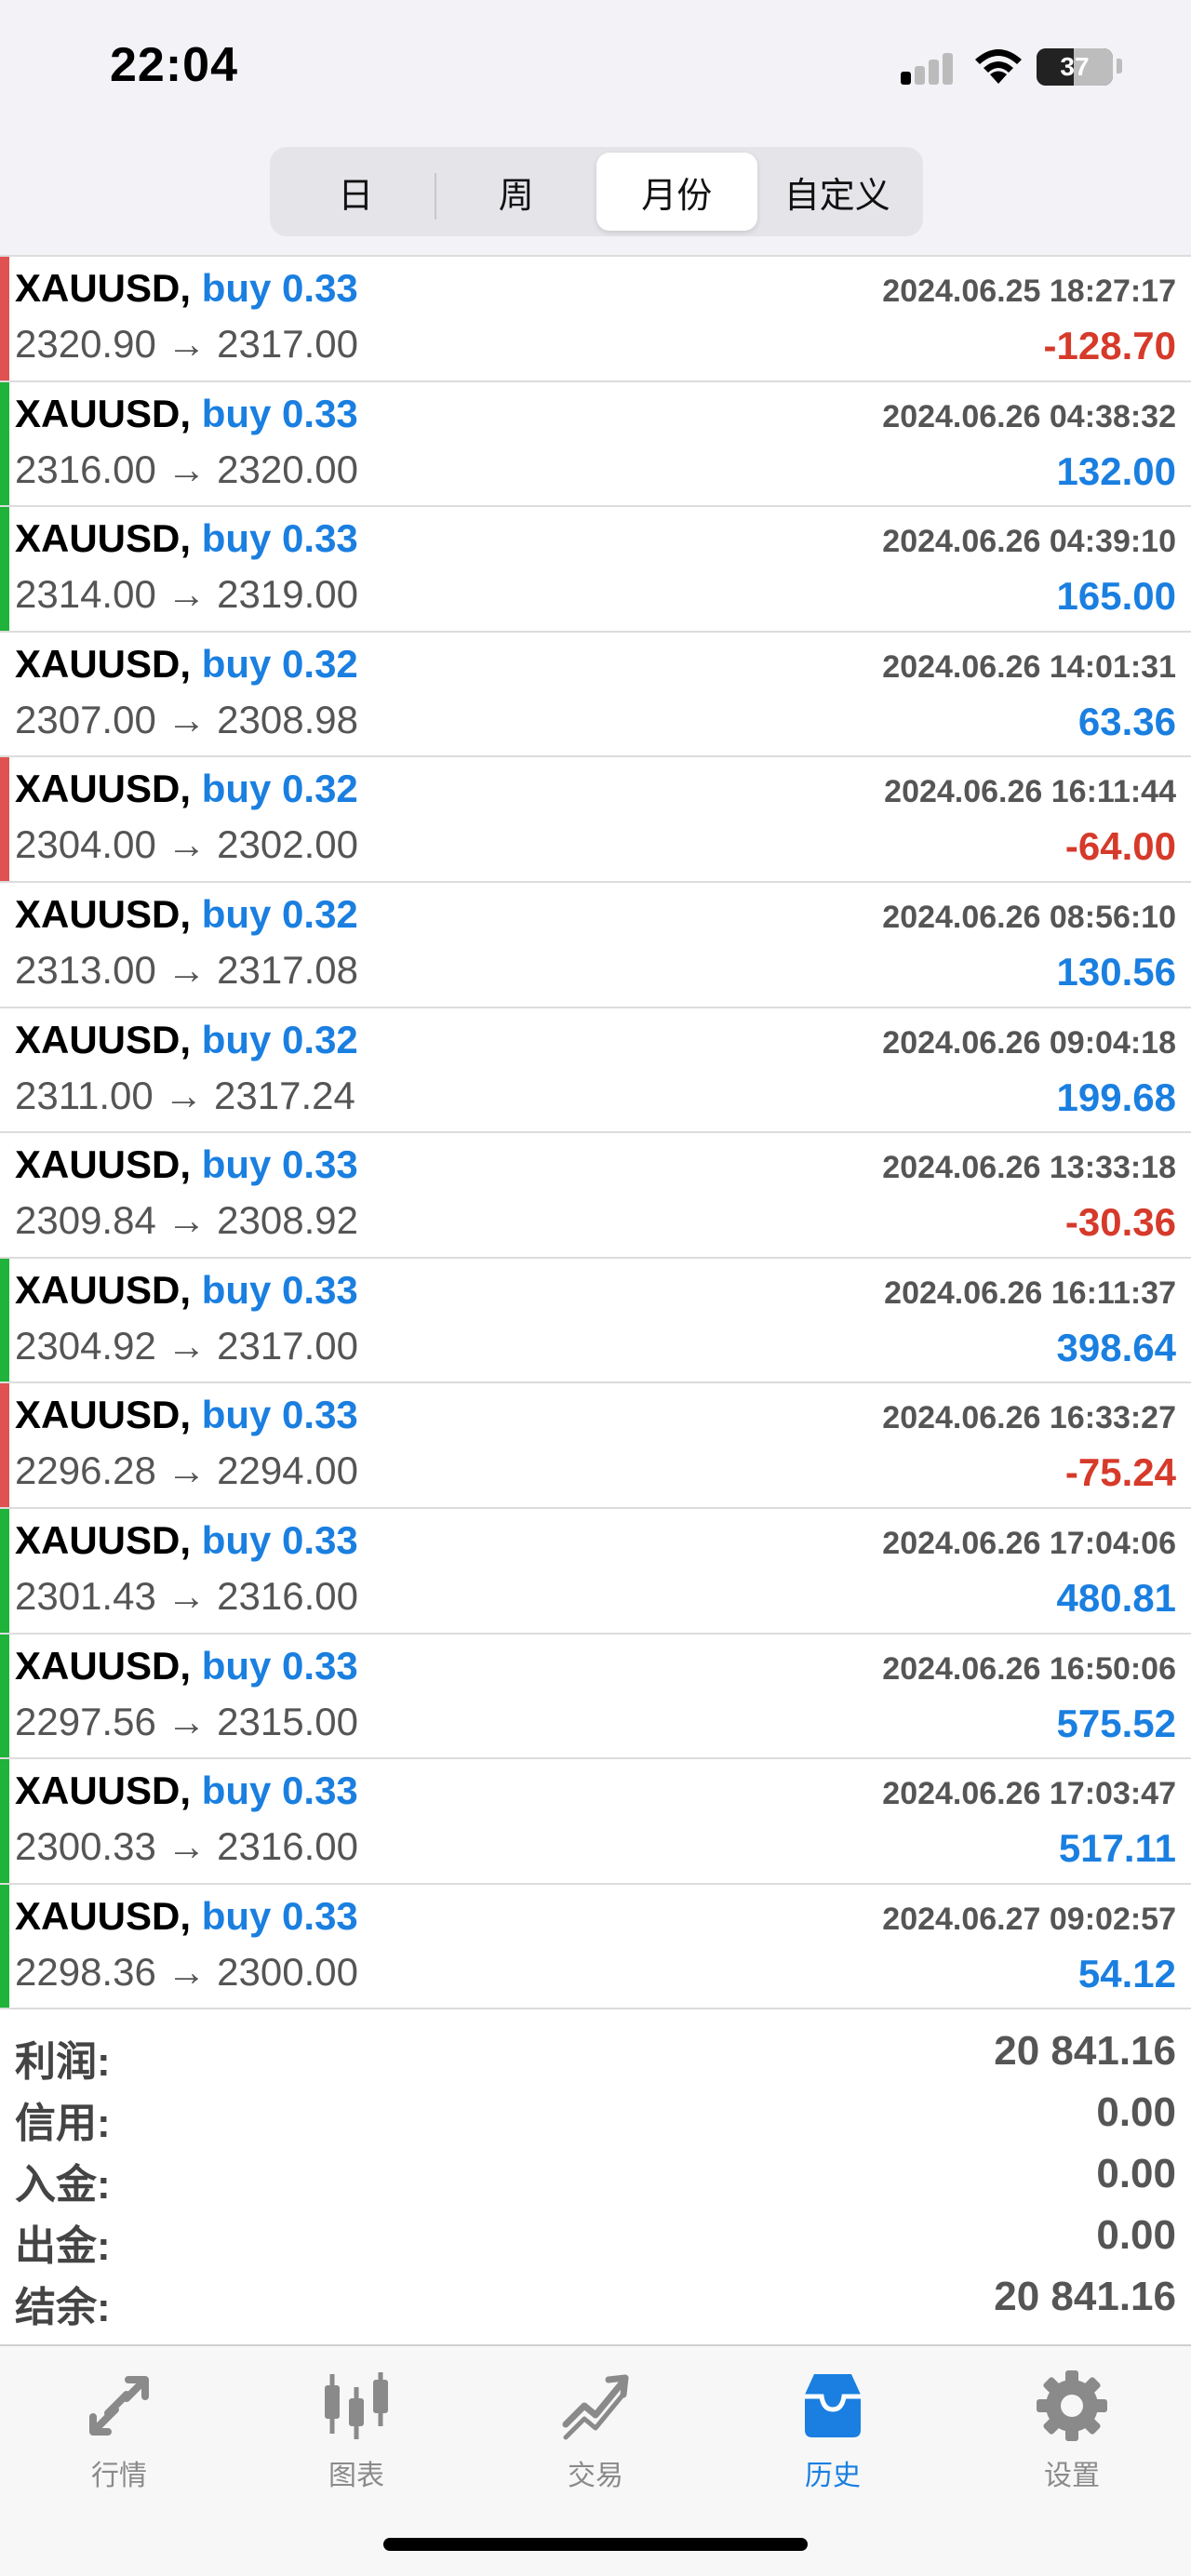  What do you see at coordinates (595, 2544) in the screenshot?
I see `home-indicator` at bounding box center [595, 2544].